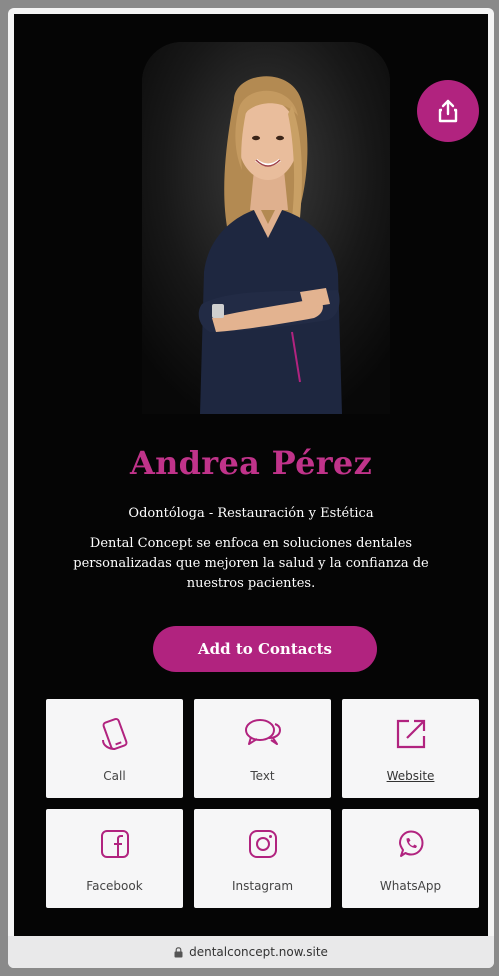 The height and width of the screenshot is (976, 499). Describe the element at coordinates (178, 952) in the screenshot. I see `lock-icon` at that location.